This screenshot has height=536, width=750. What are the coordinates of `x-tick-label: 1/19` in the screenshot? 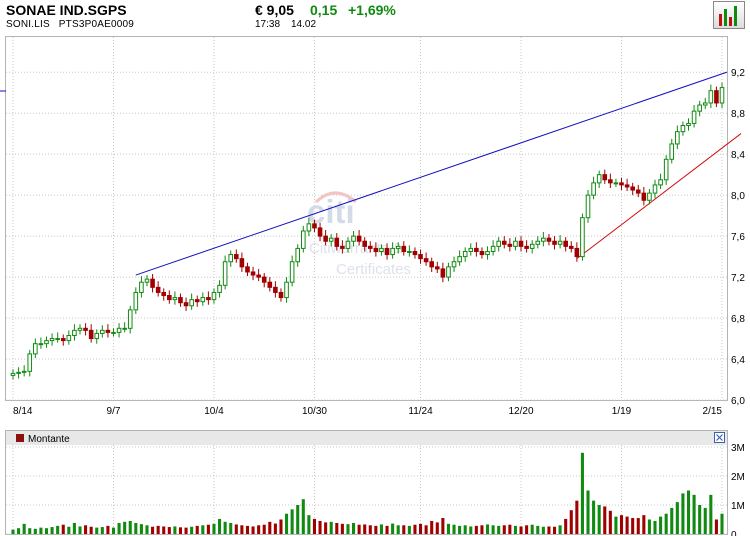 It's located at (622, 411).